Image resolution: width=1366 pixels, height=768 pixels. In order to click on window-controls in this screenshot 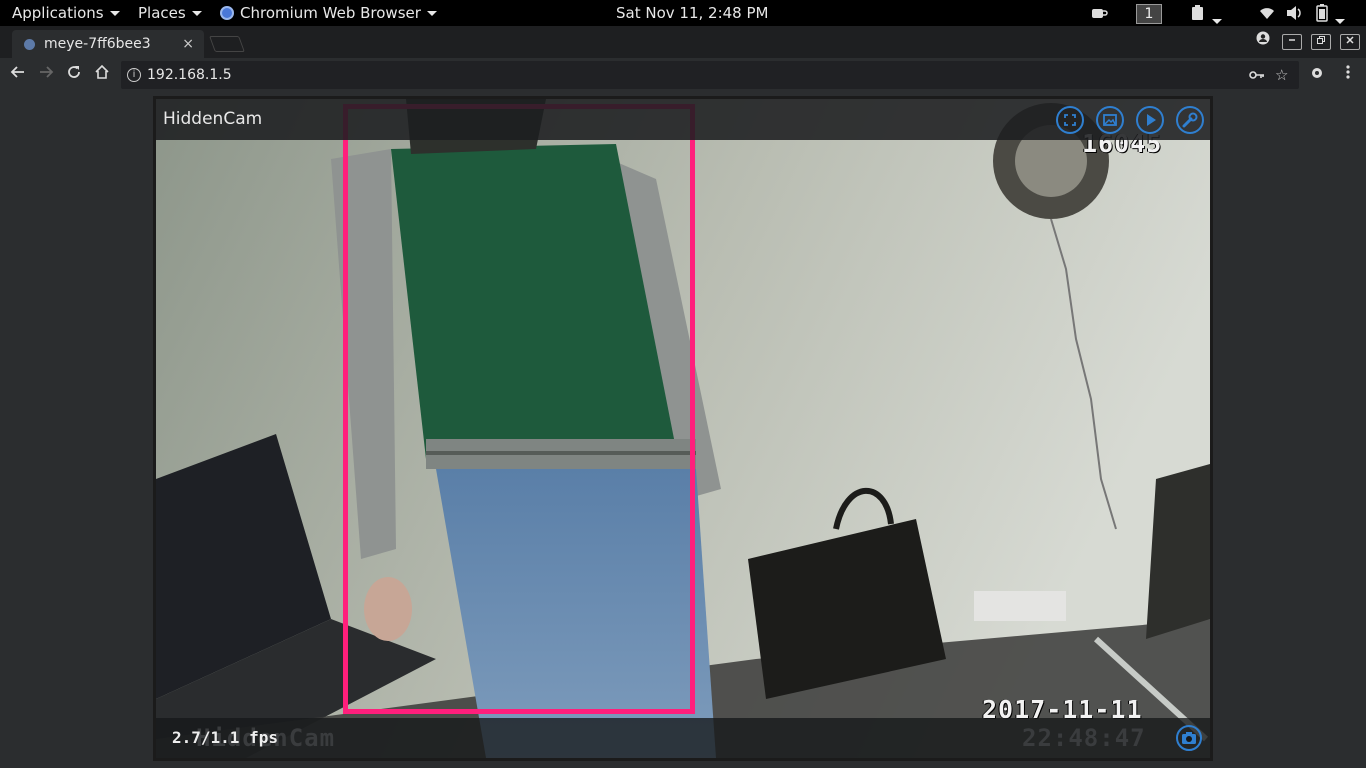, I will do `click(1304, 40)`.